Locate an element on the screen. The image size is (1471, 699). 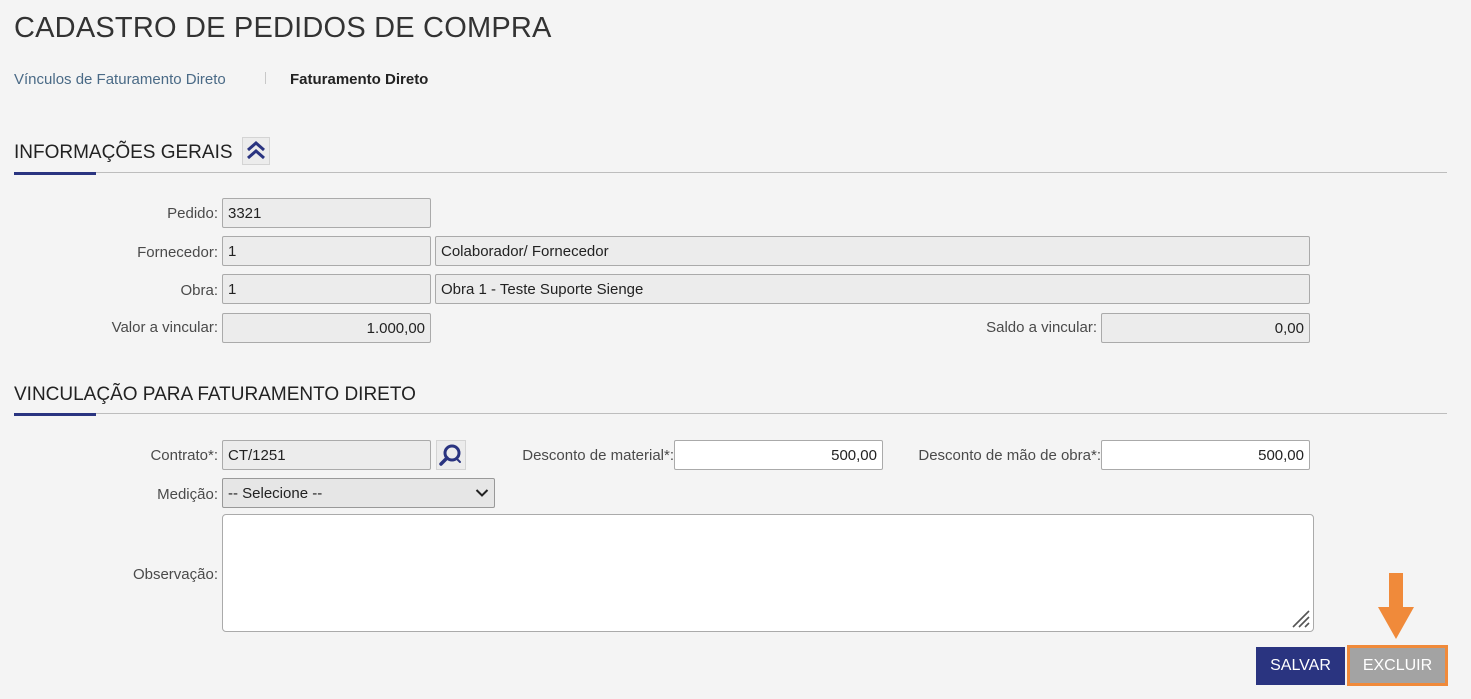
obra-code-field: 1 is located at coordinates (326, 289).